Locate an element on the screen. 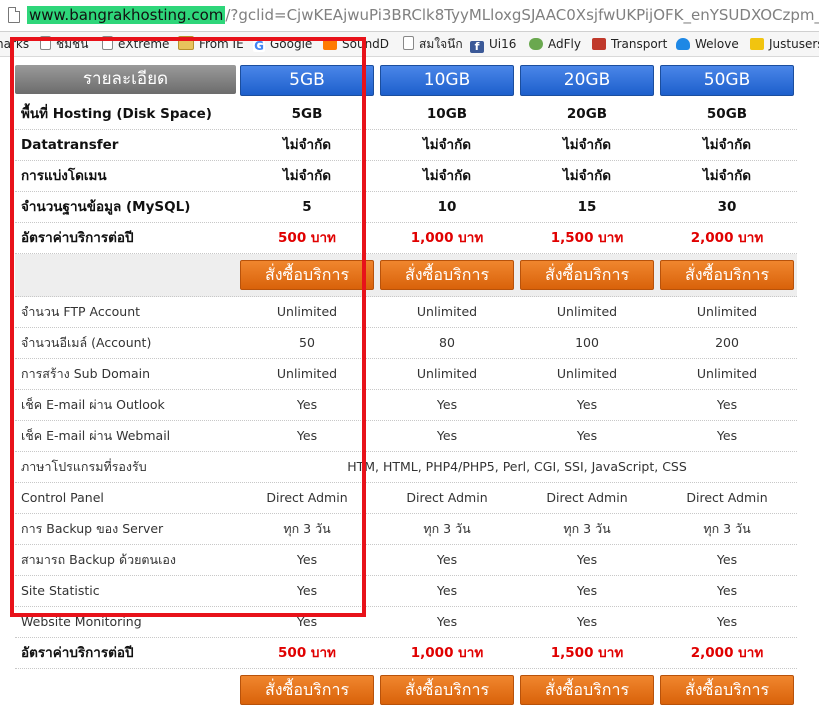 This screenshot has height=713, width=819. bookmark-item: ชมชน is located at coordinates (64, 44).